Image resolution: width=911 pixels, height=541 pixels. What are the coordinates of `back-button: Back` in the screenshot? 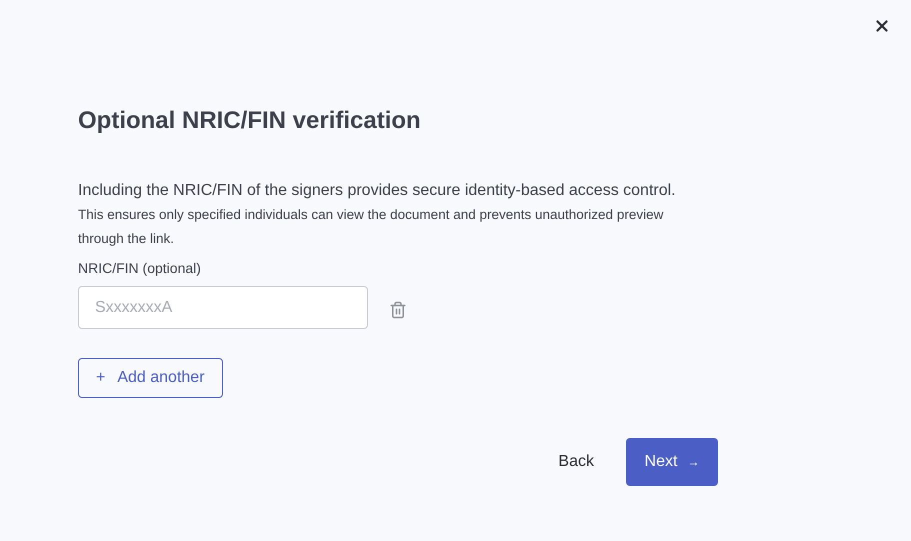 It's located at (576, 462).